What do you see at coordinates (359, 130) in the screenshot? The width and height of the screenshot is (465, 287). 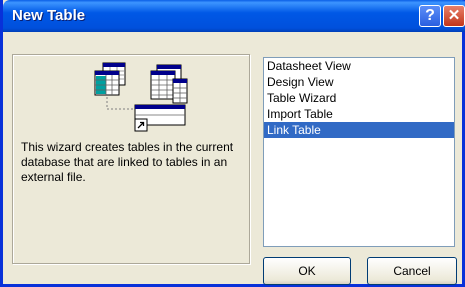 I see `list-item-link-table: Link Table` at bounding box center [359, 130].